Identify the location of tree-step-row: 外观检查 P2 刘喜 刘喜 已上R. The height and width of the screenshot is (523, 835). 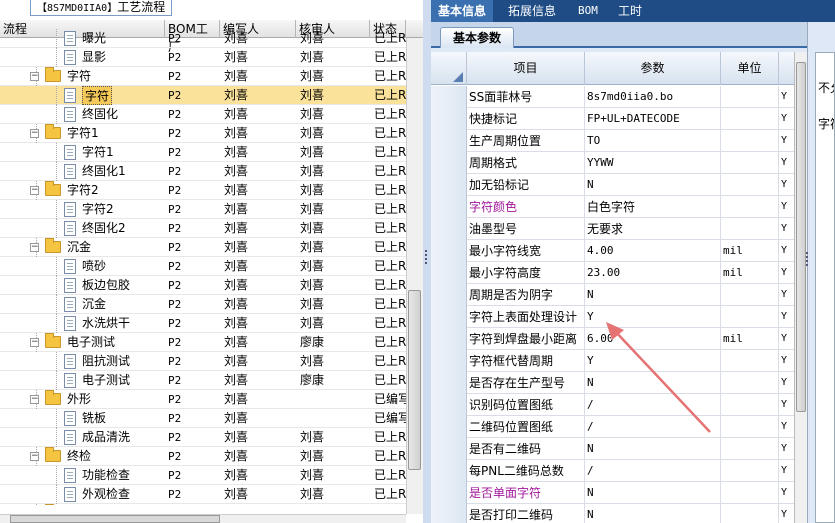
(203, 494).